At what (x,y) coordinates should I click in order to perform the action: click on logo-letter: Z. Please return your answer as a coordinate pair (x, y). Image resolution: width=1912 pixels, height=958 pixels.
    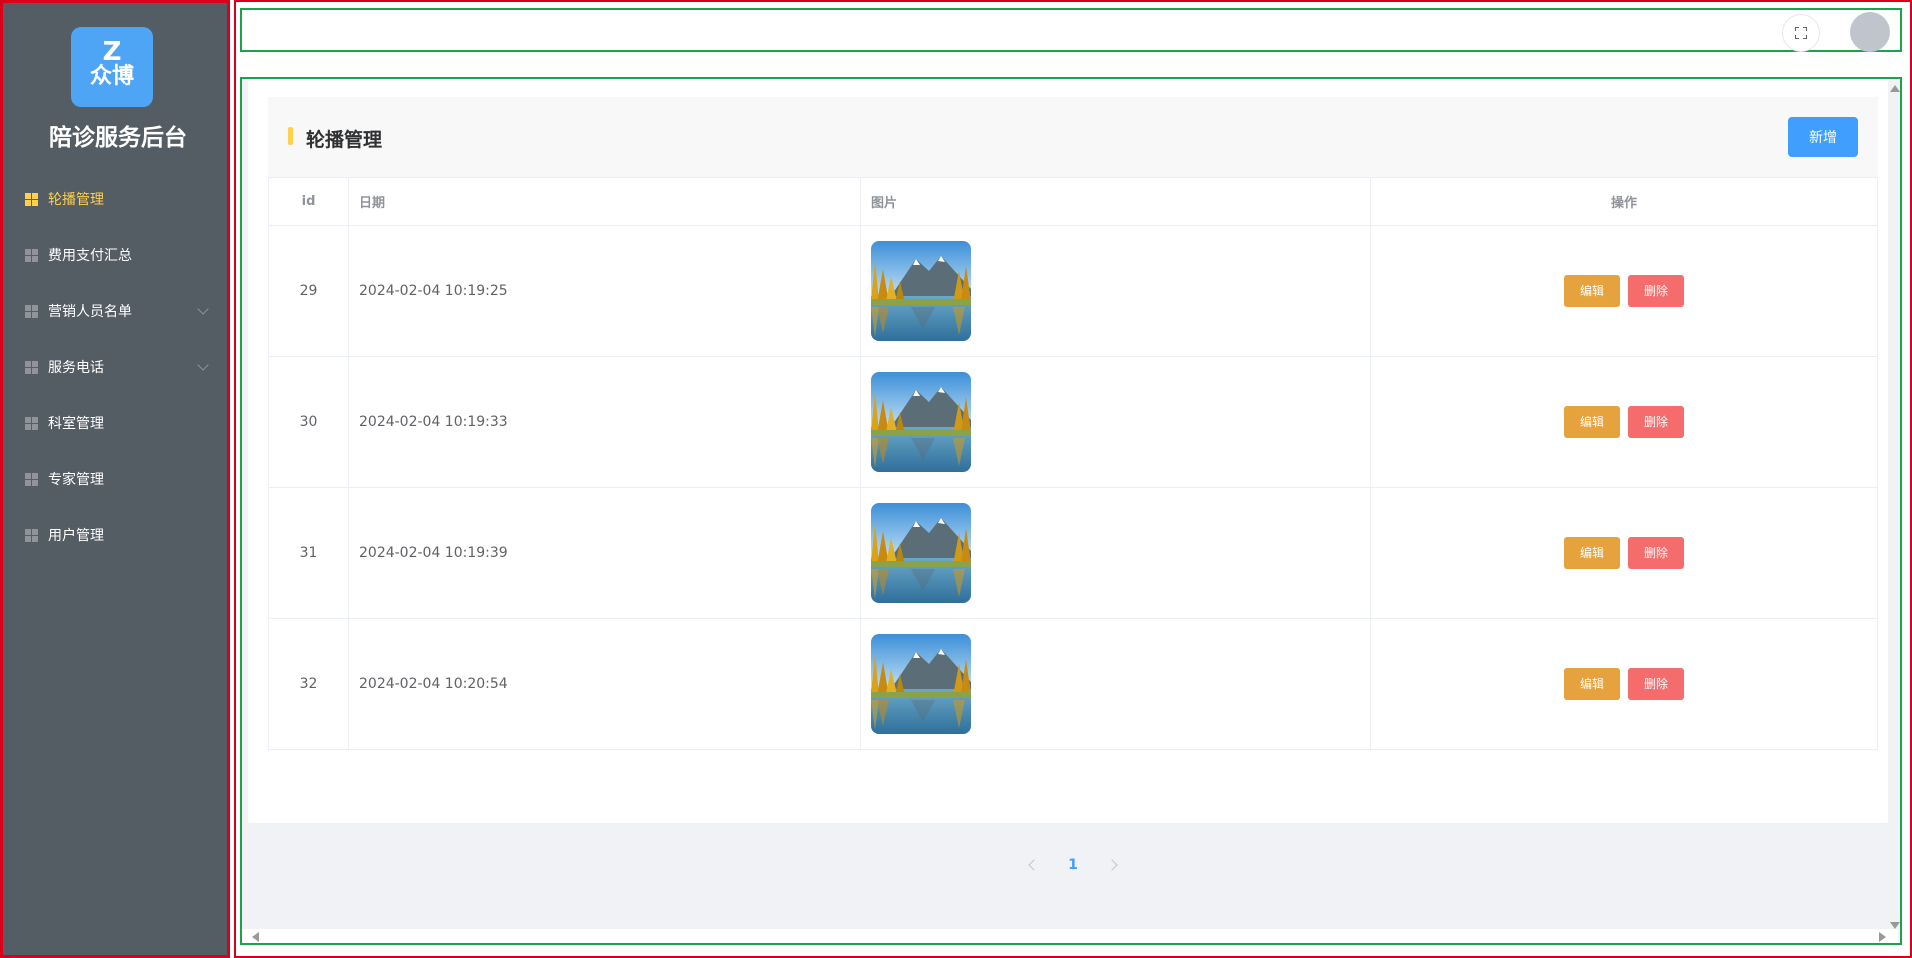
    Looking at the image, I should click on (112, 52).